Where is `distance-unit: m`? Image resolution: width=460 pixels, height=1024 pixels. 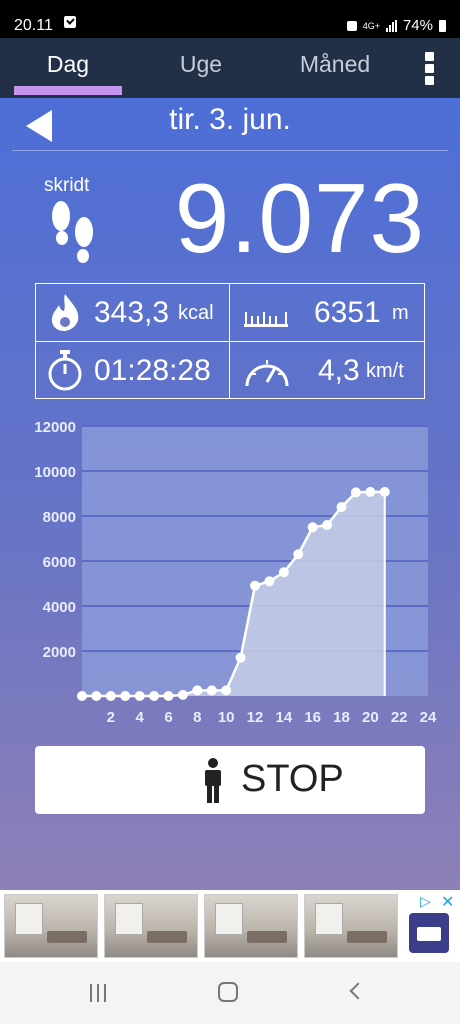
distance-unit: m is located at coordinates (400, 313).